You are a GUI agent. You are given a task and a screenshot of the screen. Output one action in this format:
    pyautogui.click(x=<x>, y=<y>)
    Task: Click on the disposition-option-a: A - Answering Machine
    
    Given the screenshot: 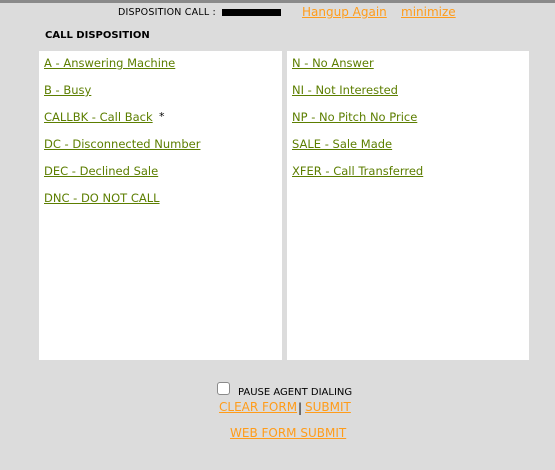 What is the action you would take?
    pyautogui.click(x=109, y=63)
    